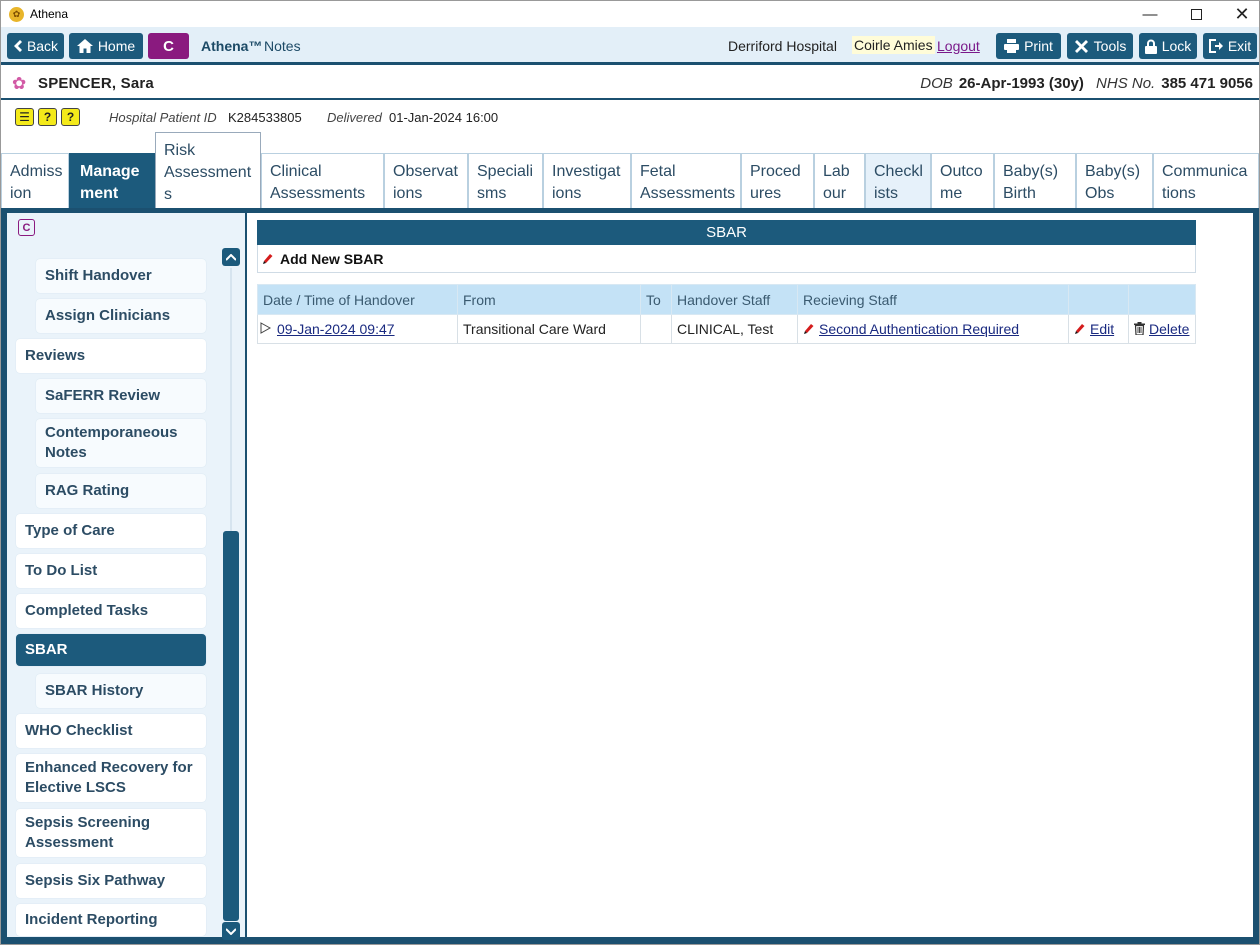 The height and width of the screenshot is (945, 1260). What do you see at coordinates (111, 571) in the screenshot?
I see `sidebar-item-to-do-list: To Do List` at bounding box center [111, 571].